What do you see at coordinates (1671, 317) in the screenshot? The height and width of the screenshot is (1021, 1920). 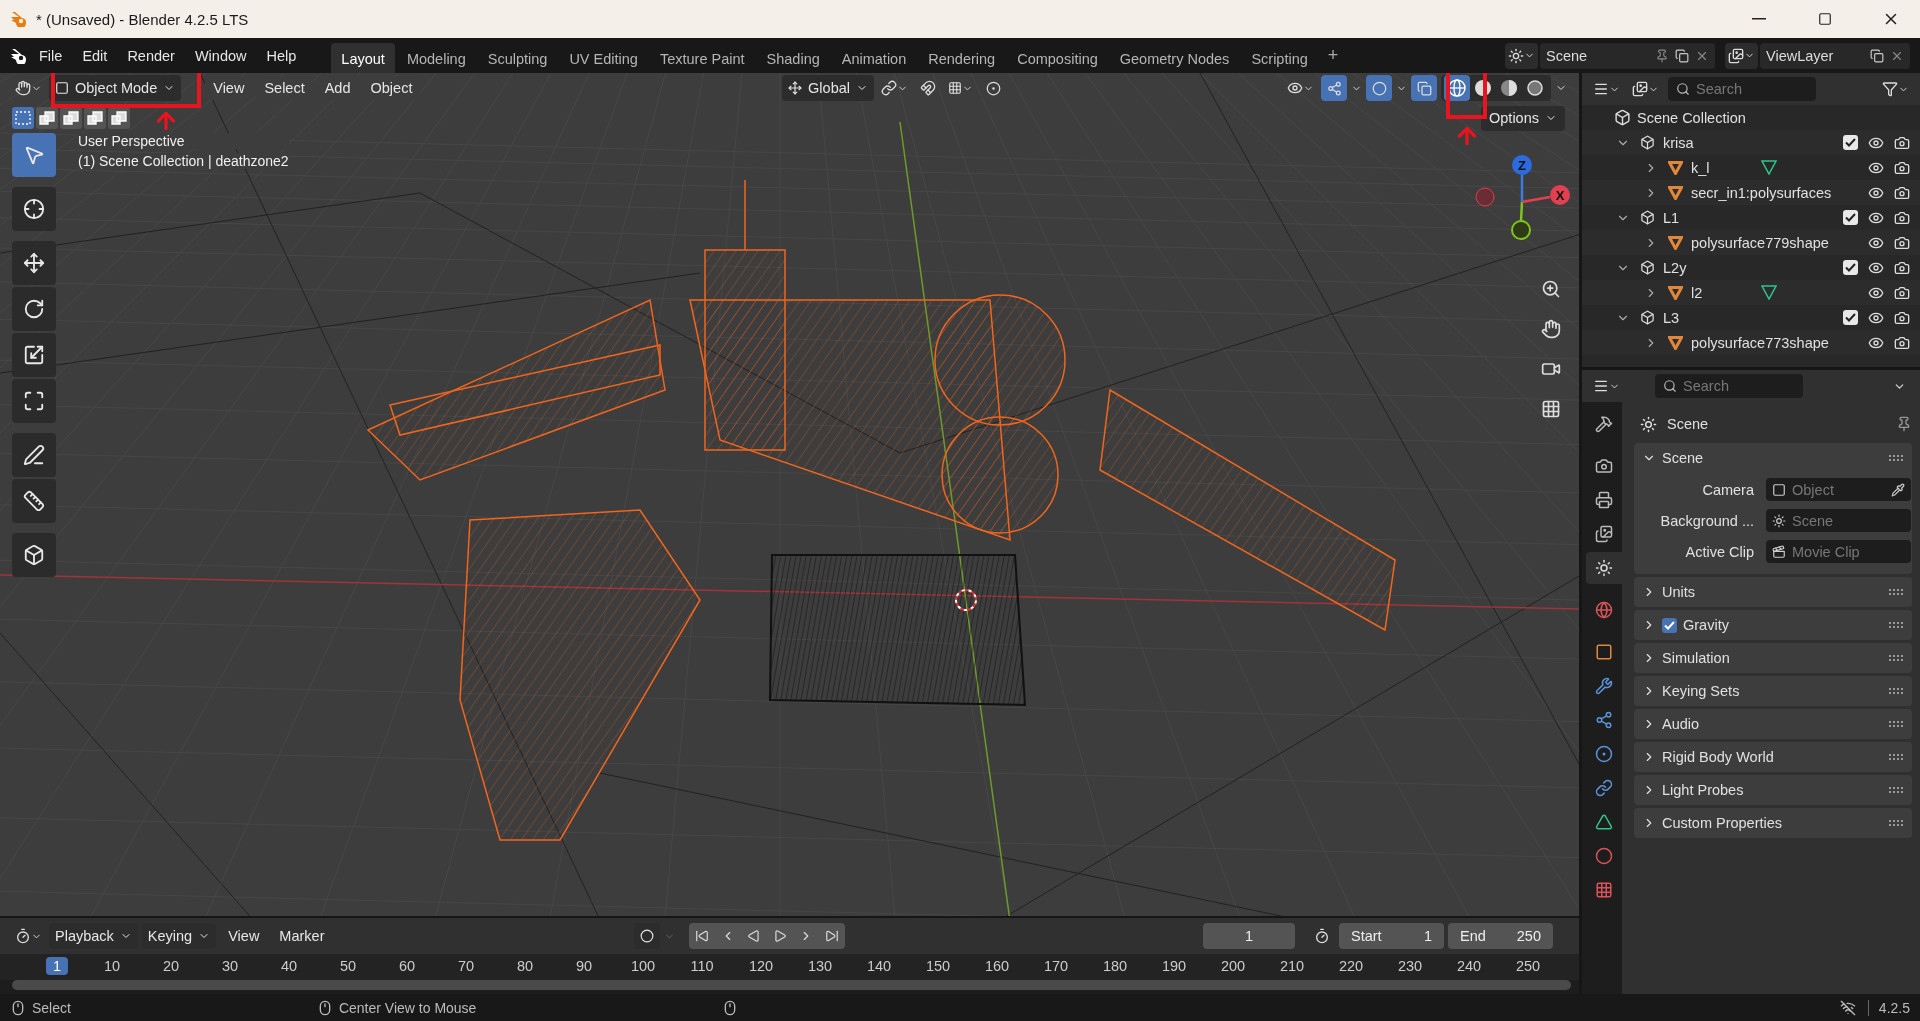 I see `outliner-item-name: L3` at bounding box center [1671, 317].